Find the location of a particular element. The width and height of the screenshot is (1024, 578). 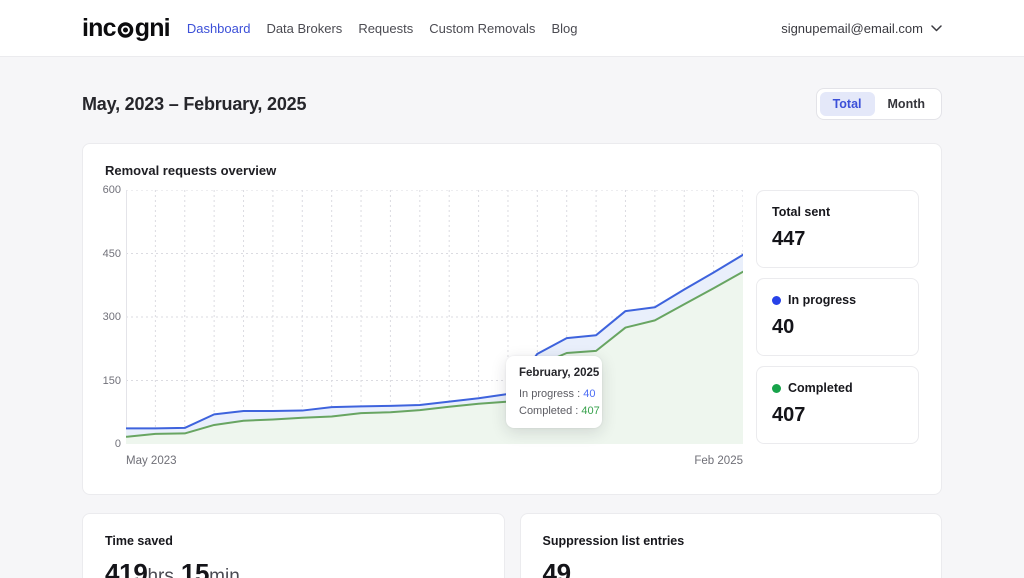

tooltip-row-in-progress: In progress : 40 is located at coordinates (557, 394).